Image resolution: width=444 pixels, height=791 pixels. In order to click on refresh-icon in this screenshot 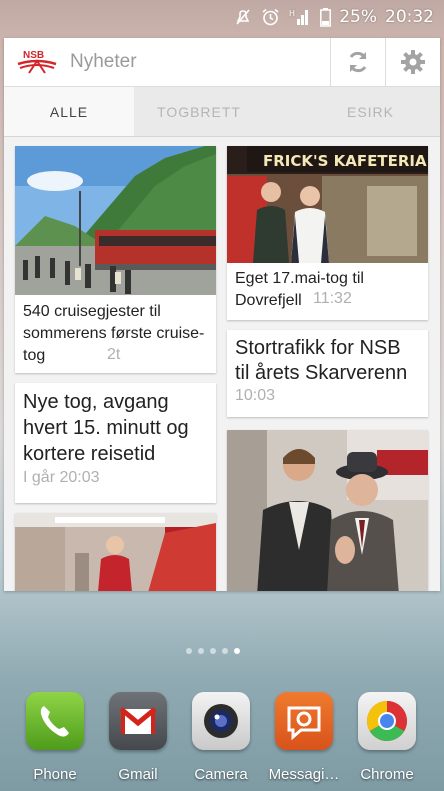, I will do `click(358, 62)`.